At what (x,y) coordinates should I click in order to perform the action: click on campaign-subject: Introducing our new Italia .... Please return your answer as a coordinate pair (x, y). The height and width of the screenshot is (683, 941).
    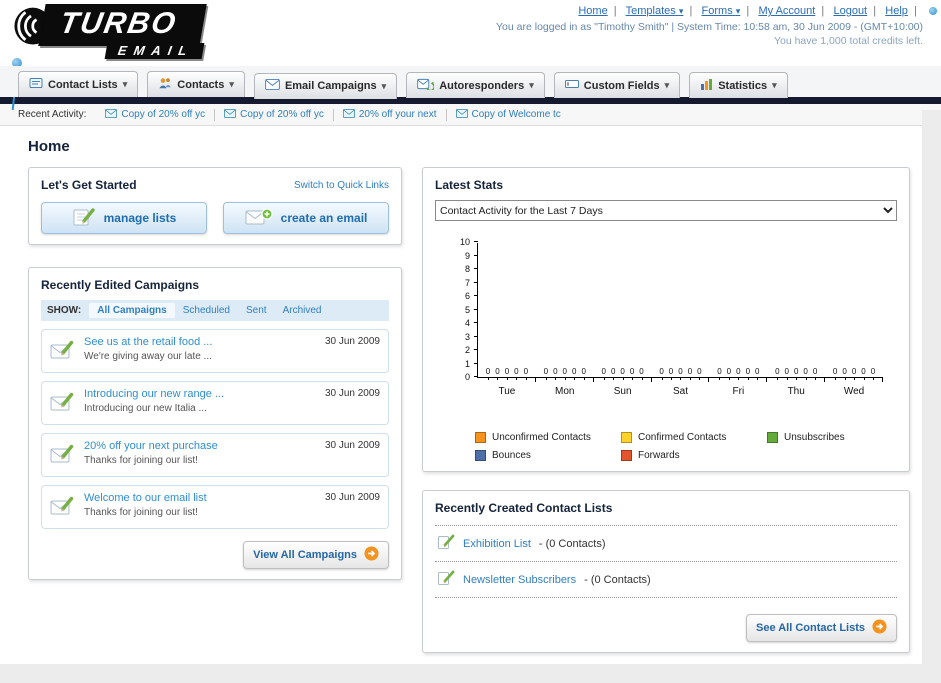
    Looking at the image, I should click on (145, 408).